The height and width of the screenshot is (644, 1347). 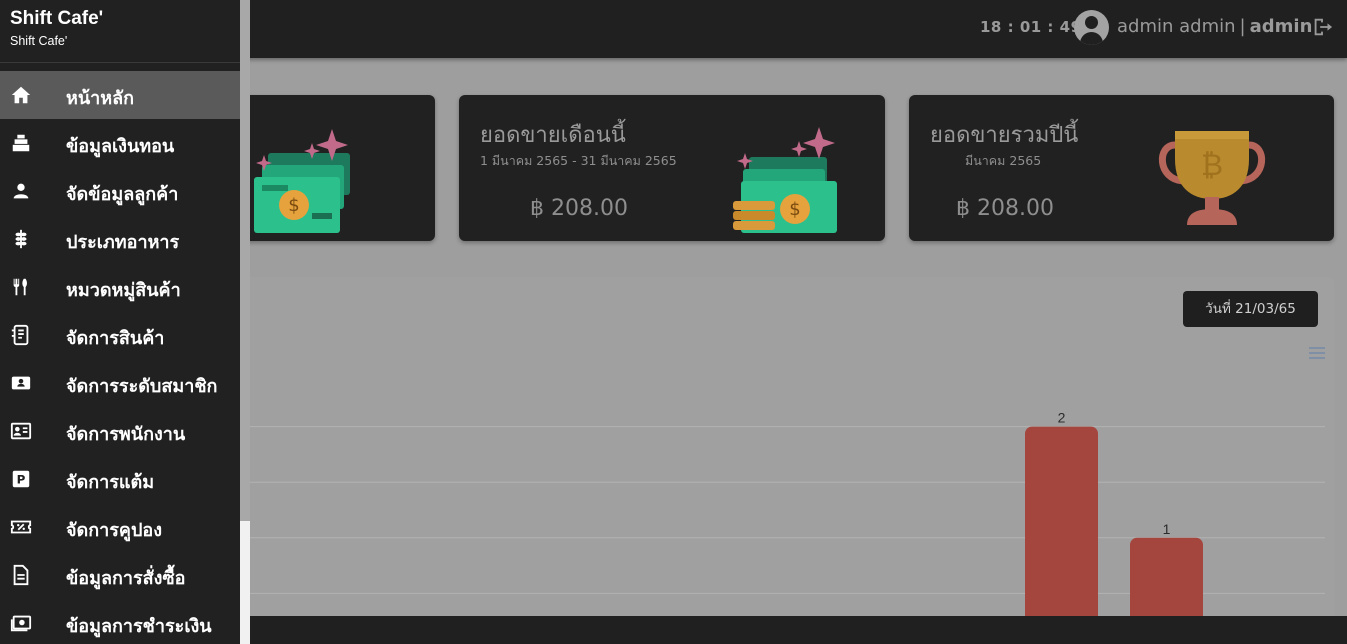 What do you see at coordinates (1322, 27) in the screenshot?
I see `logout-icon` at bounding box center [1322, 27].